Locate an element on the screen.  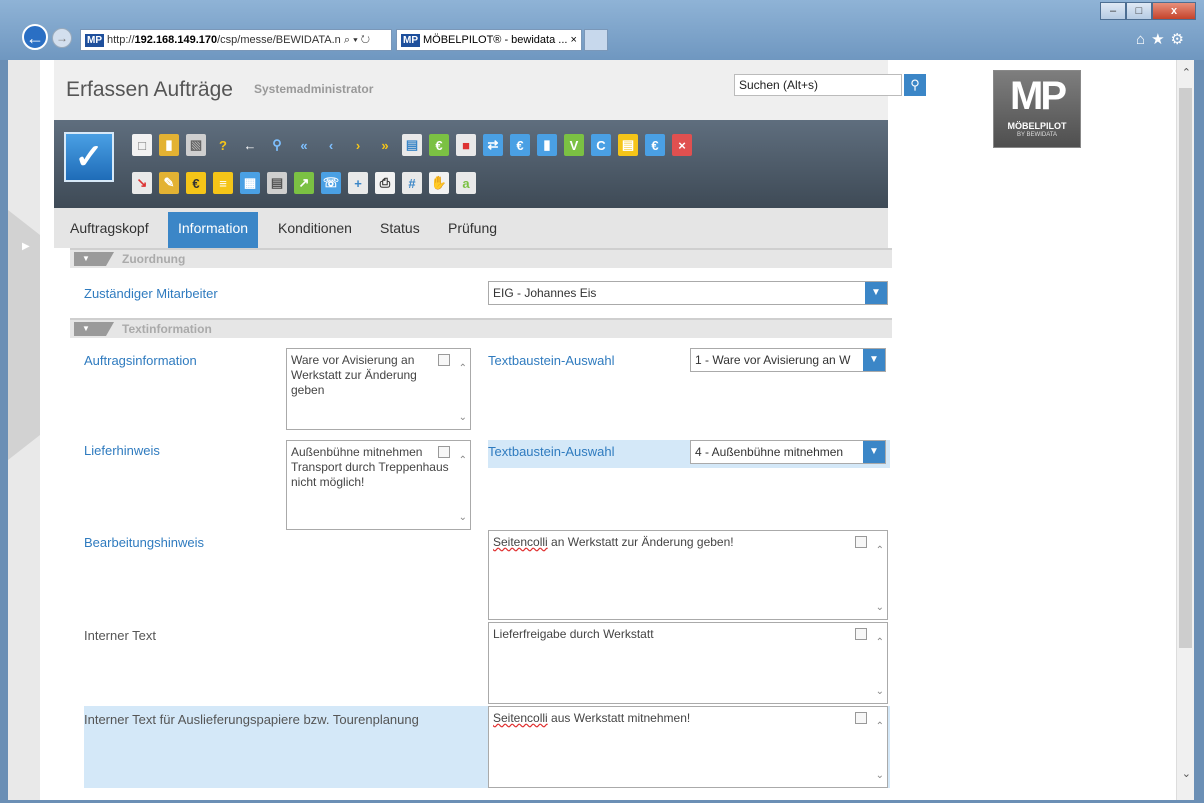
logo-name: MÖBELPILOT is located at coordinates (1037, 126).